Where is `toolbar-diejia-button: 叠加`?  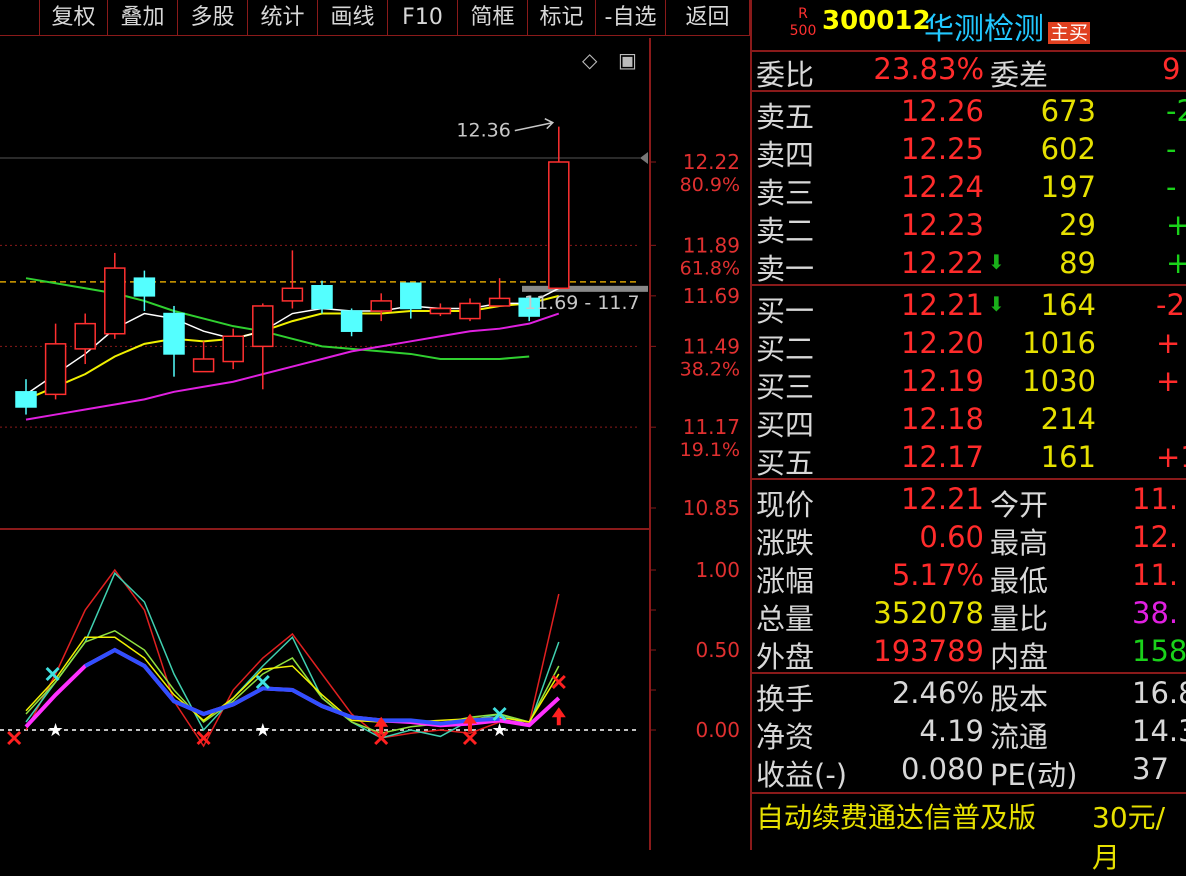 toolbar-diejia-button: 叠加 is located at coordinates (143, 18).